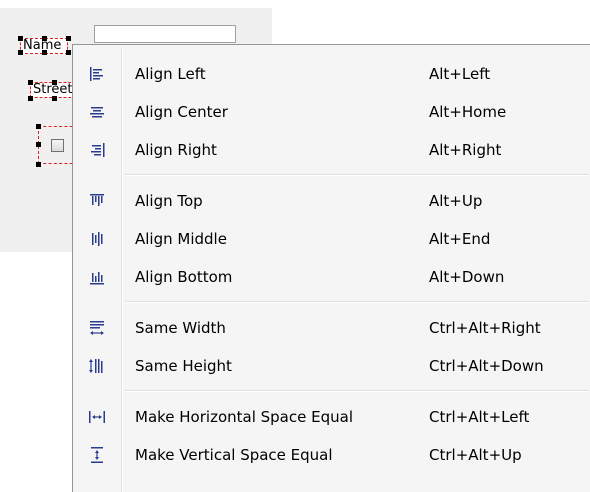  What do you see at coordinates (331, 328) in the screenshot?
I see `menu-item-same-width: Same Width Ctrl+Alt+Right` at bounding box center [331, 328].